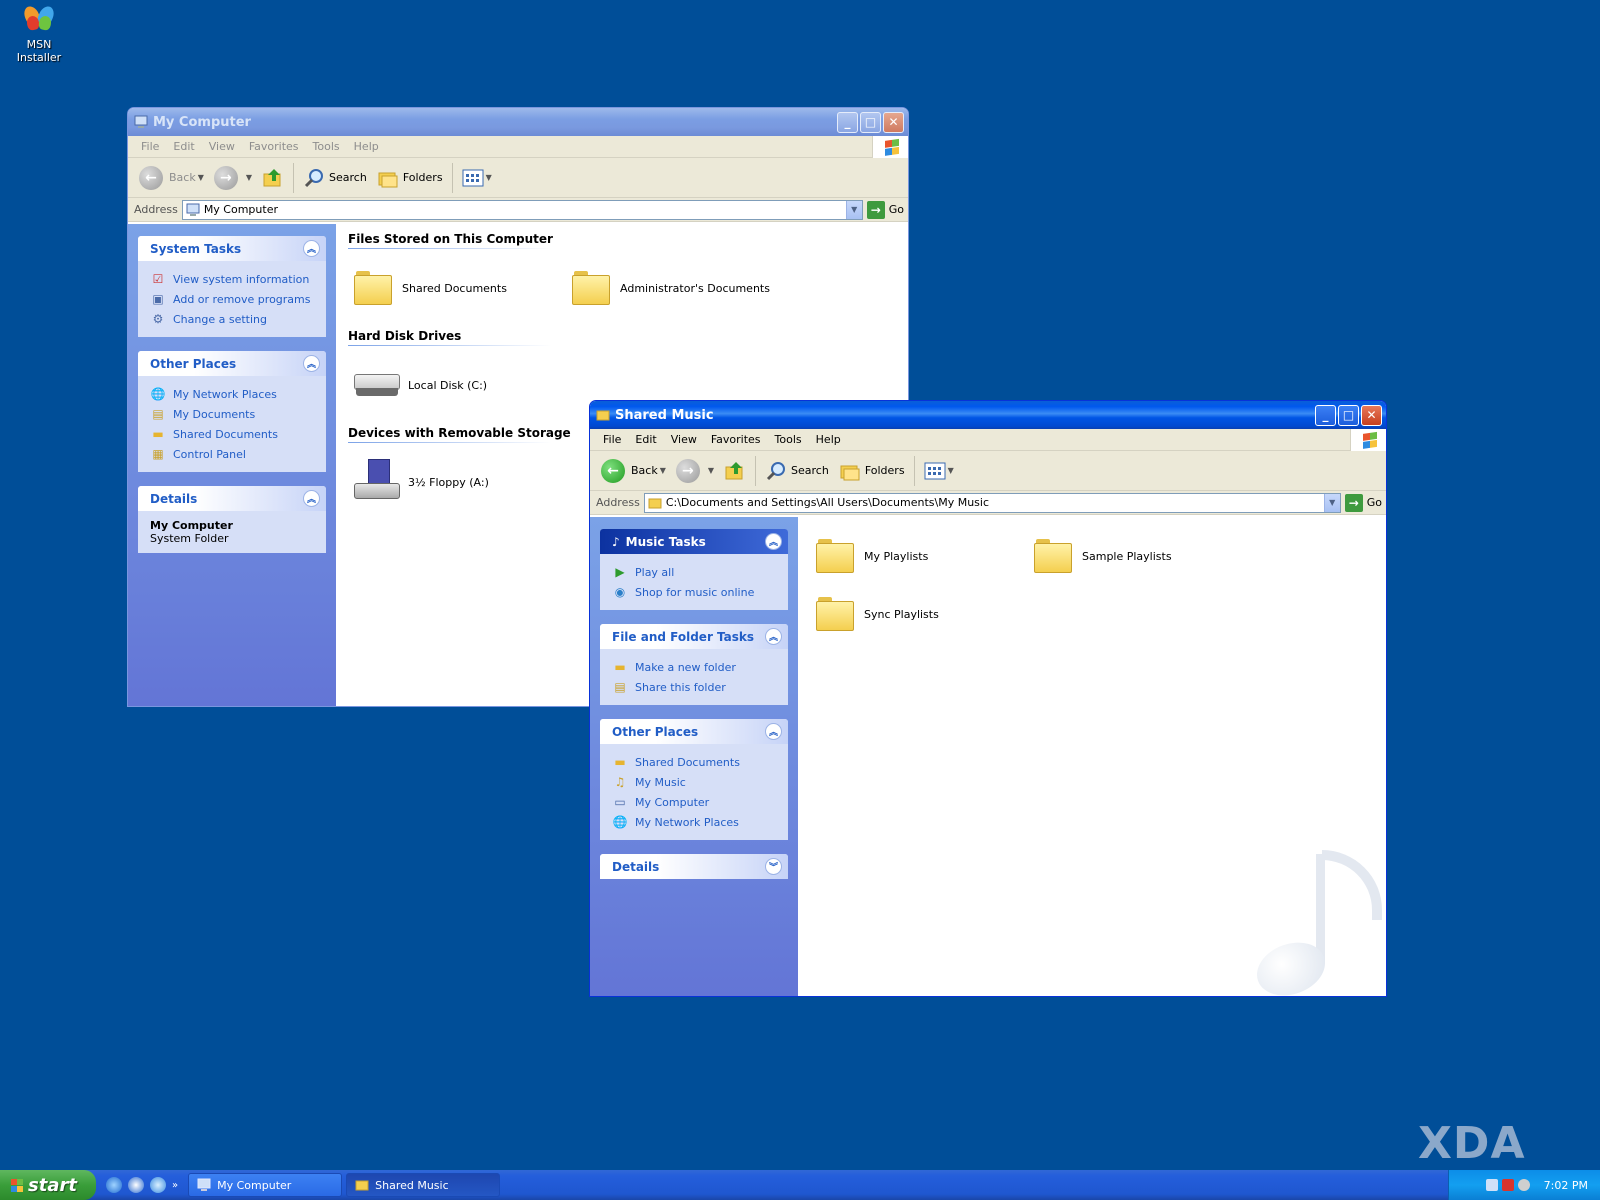 The height and width of the screenshot is (1200, 1600). Describe the element at coordinates (681, 288) in the screenshot. I see `item-administrators-documents: Administrator's Documents` at that location.